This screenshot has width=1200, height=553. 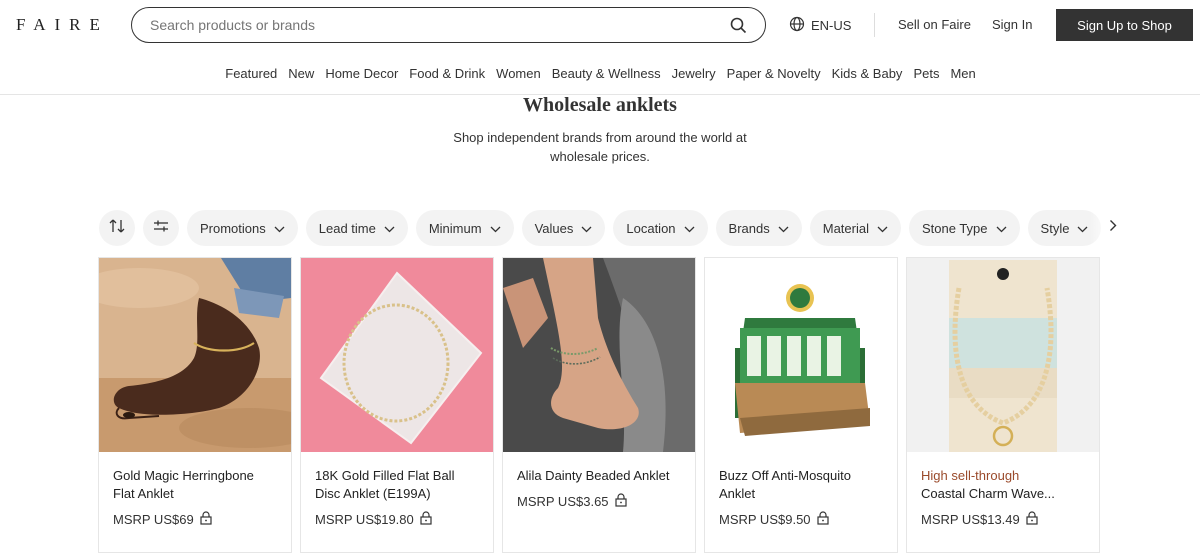 What do you see at coordinates (195, 485) in the screenshot?
I see `product-name: Gold Magic Herringbone Flat Anklet` at bounding box center [195, 485].